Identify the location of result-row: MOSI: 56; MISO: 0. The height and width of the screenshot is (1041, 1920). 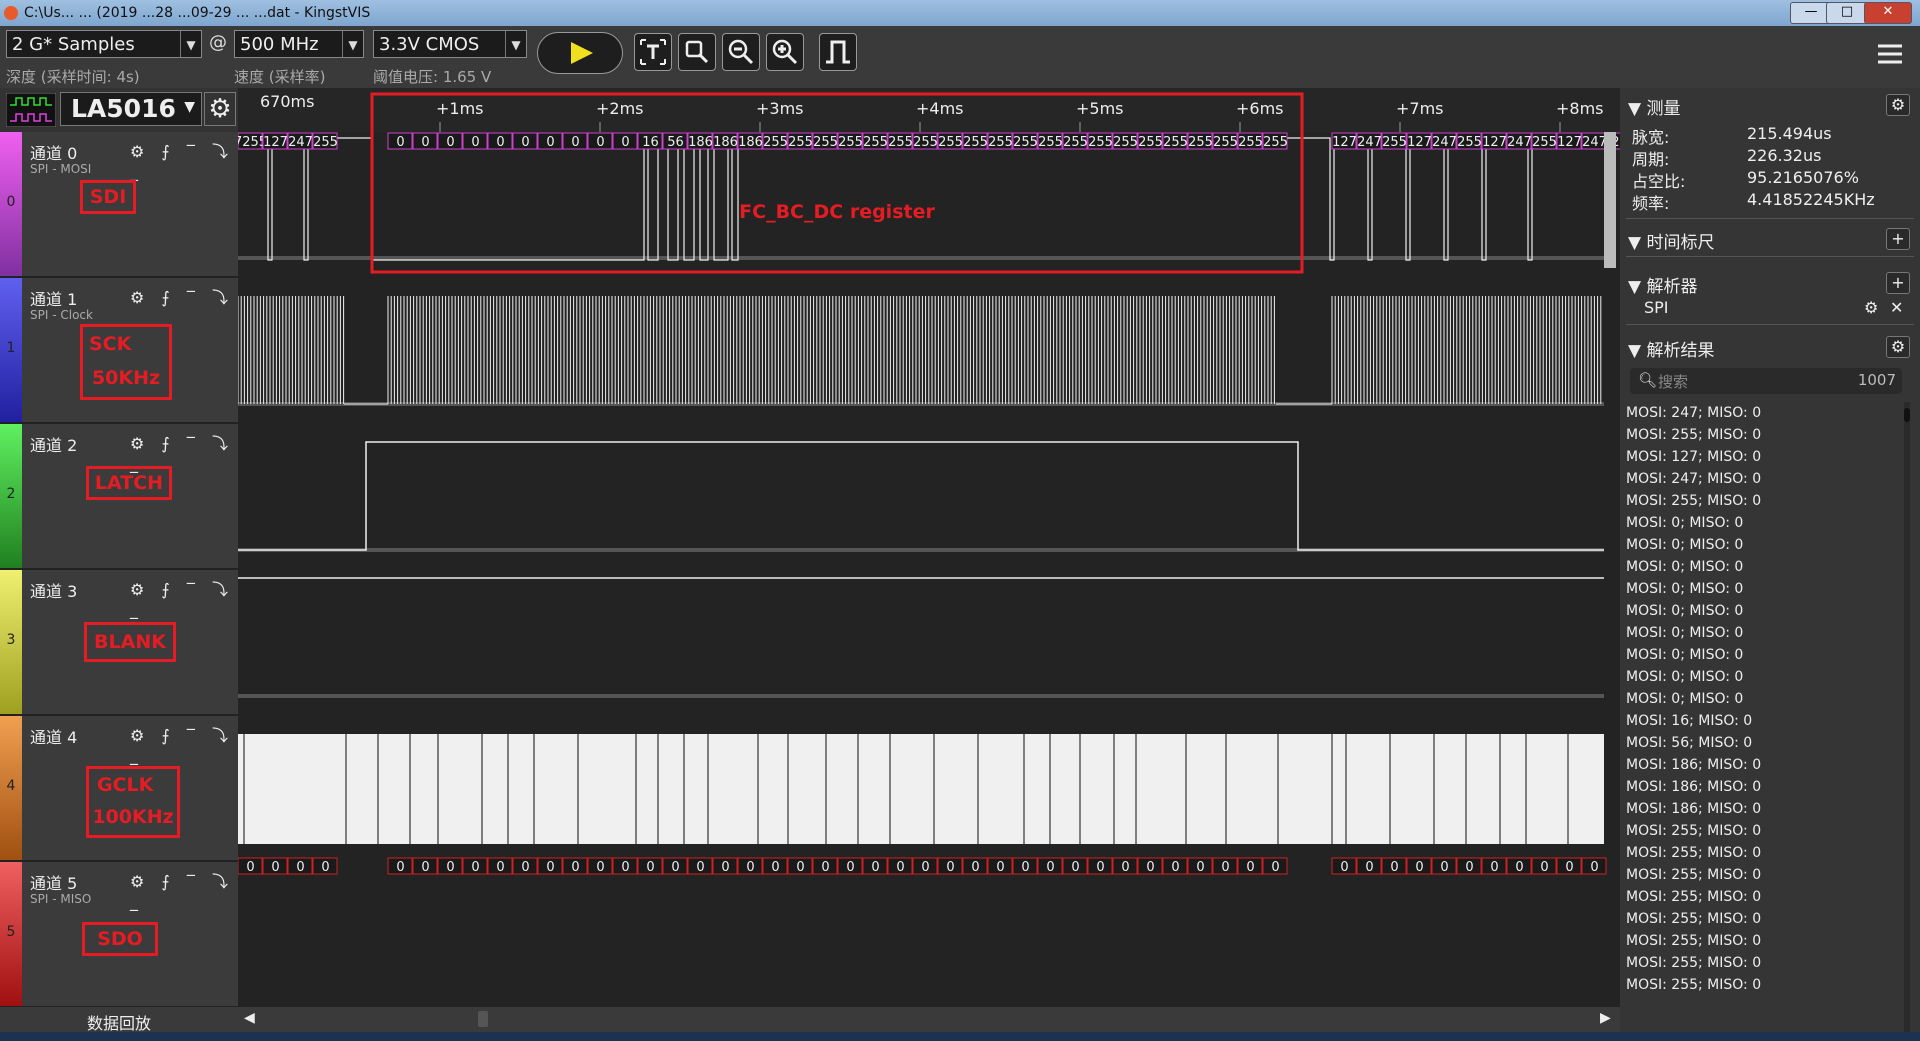
(1761, 743).